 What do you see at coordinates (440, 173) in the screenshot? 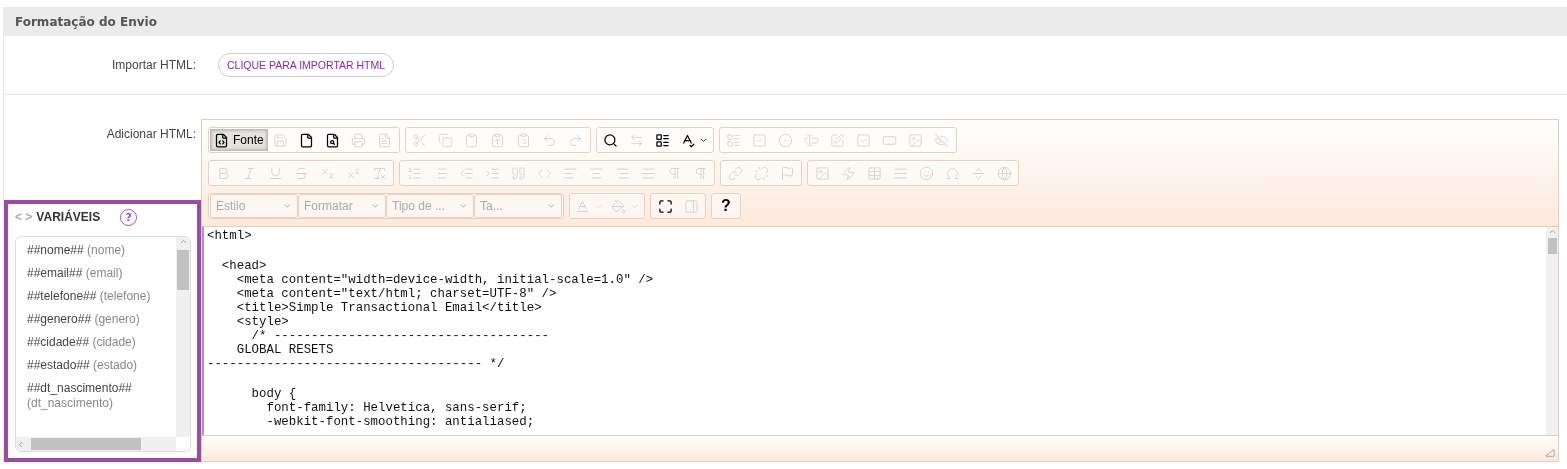
I see `bulleted-list-icon` at bounding box center [440, 173].